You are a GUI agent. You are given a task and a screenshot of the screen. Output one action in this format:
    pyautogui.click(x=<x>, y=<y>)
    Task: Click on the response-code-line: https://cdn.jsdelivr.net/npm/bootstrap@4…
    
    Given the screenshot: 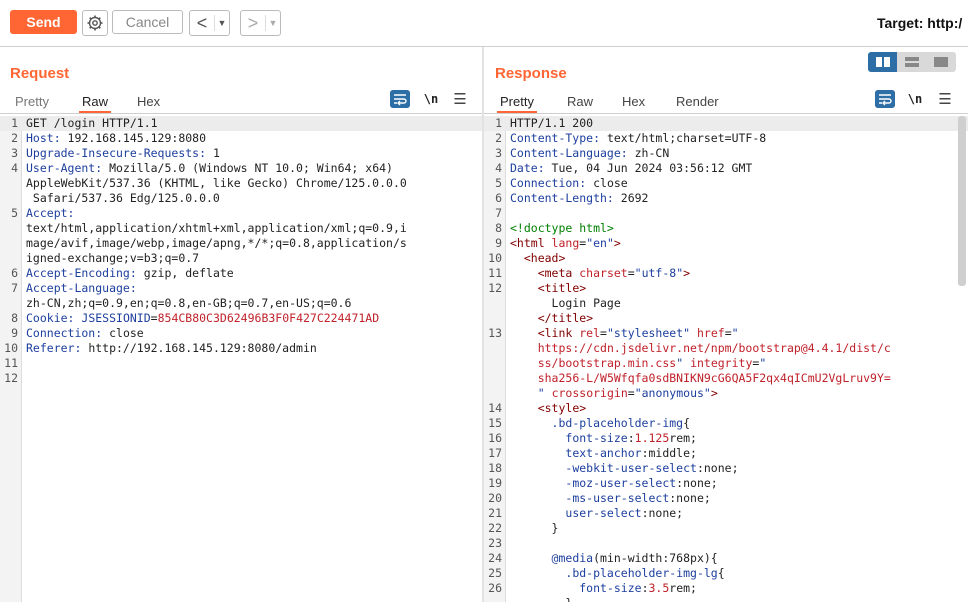 What is the action you would take?
    pyautogui.click(x=726, y=348)
    